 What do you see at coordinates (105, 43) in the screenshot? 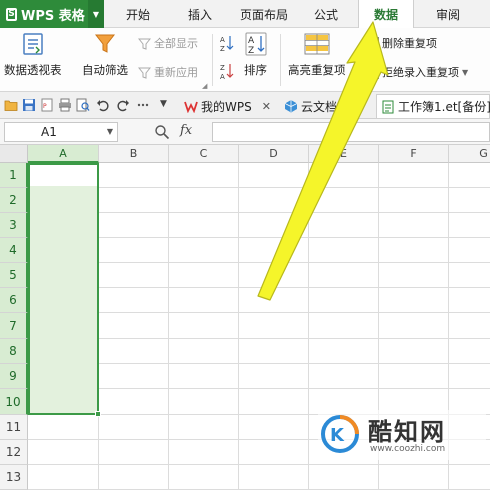
I see `filter-icon` at bounding box center [105, 43].